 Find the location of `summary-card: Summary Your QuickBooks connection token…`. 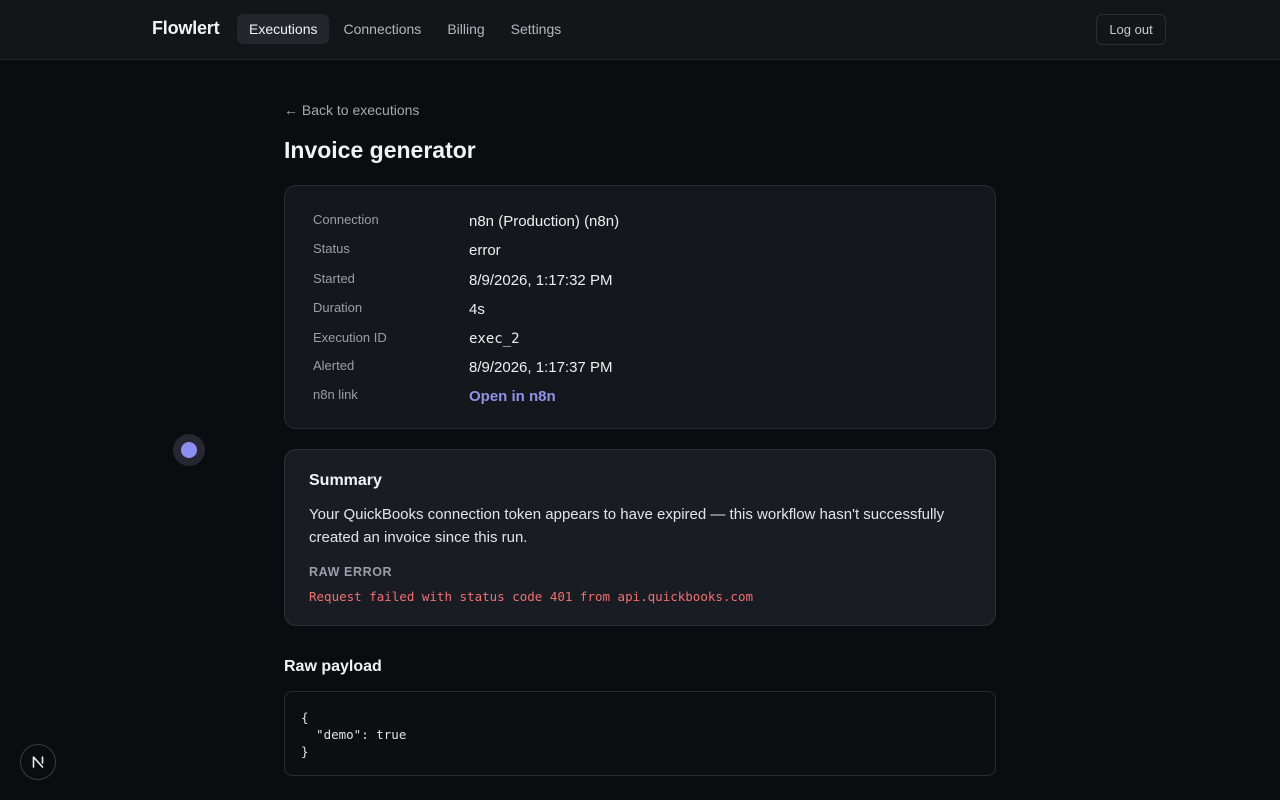

summary-card: Summary Your QuickBooks connection token… is located at coordinates (640, 537).